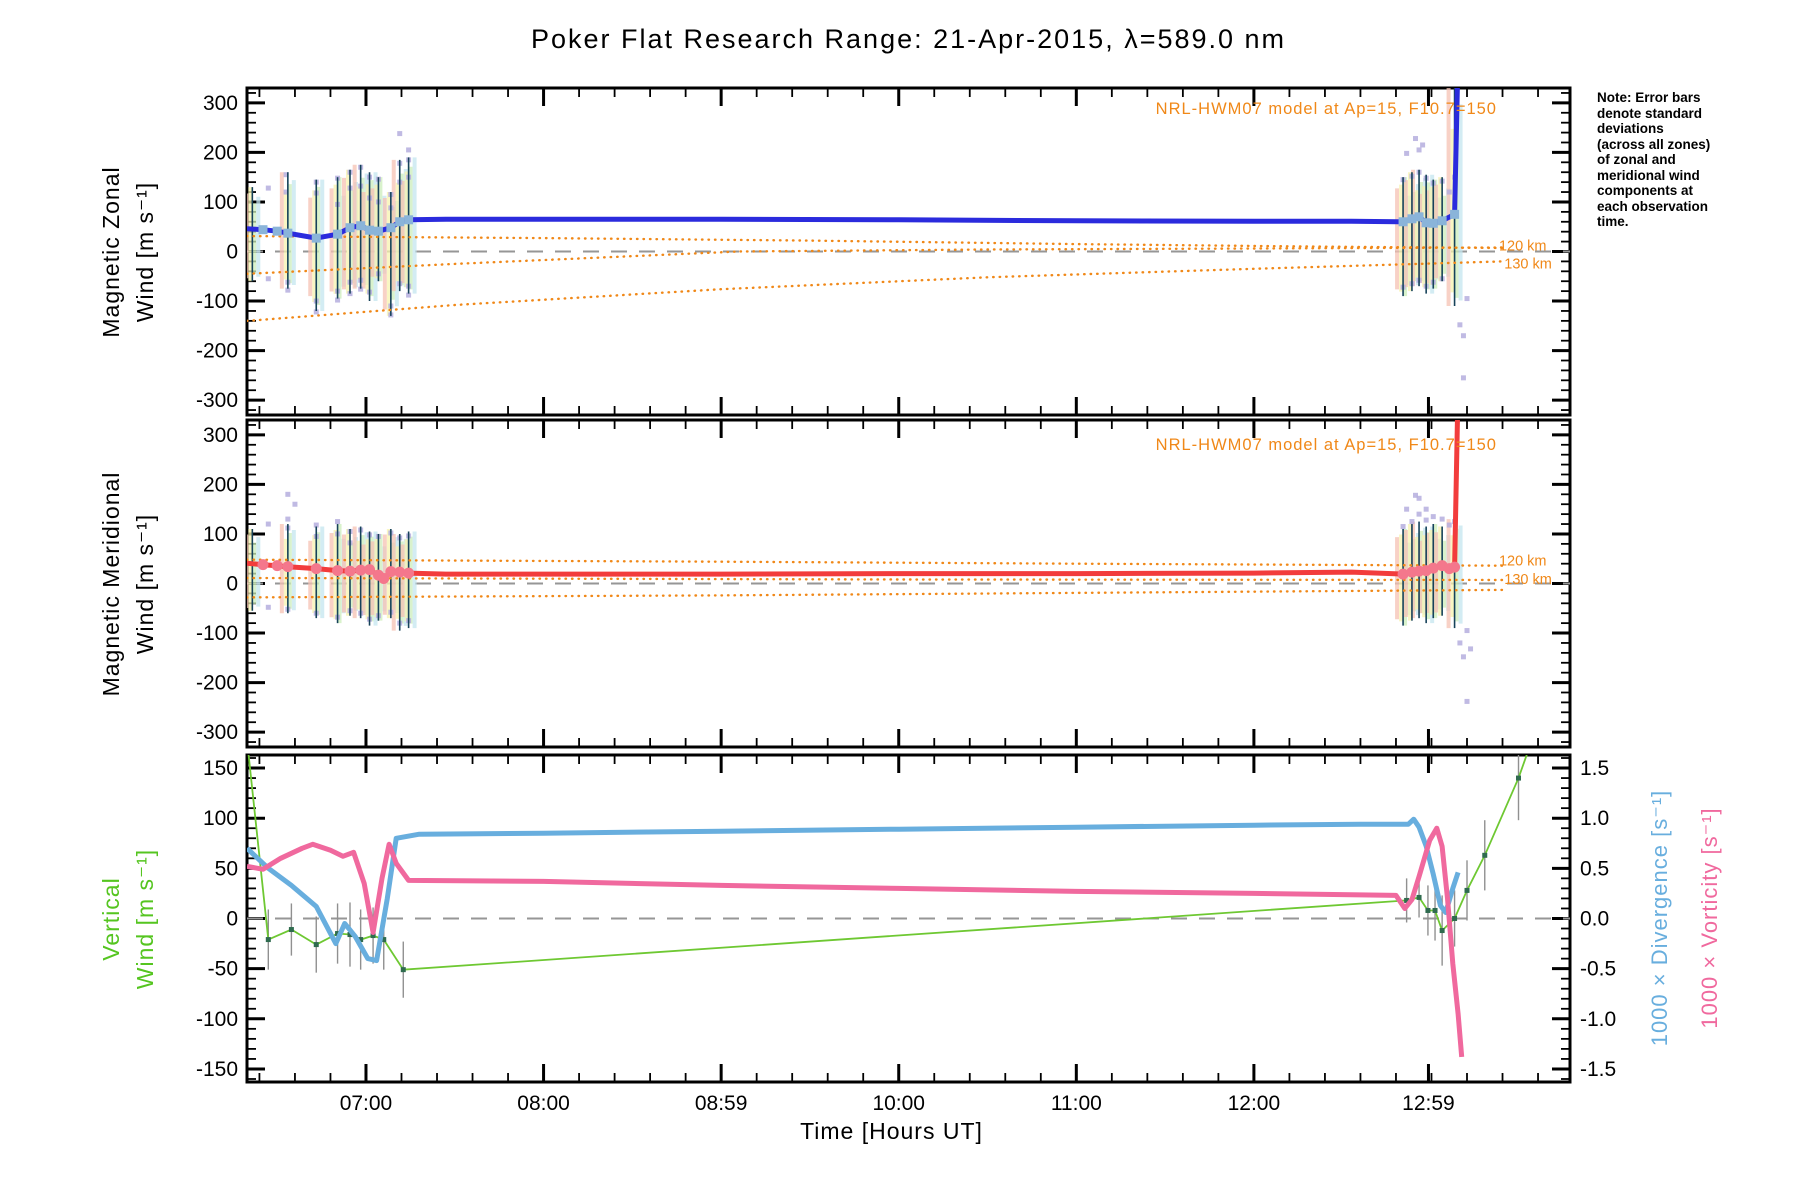 Image resolution: width=1800 pixels, height=1200 pixels. What do you see at coordinates (220, 435) in the screenshot?
I see `y-tick-label-meridional: 300` at bounding box center [220, 435].